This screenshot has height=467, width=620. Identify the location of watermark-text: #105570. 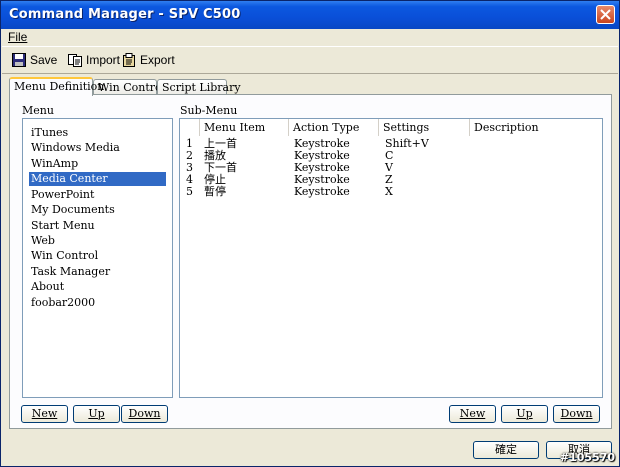
(587, 457).